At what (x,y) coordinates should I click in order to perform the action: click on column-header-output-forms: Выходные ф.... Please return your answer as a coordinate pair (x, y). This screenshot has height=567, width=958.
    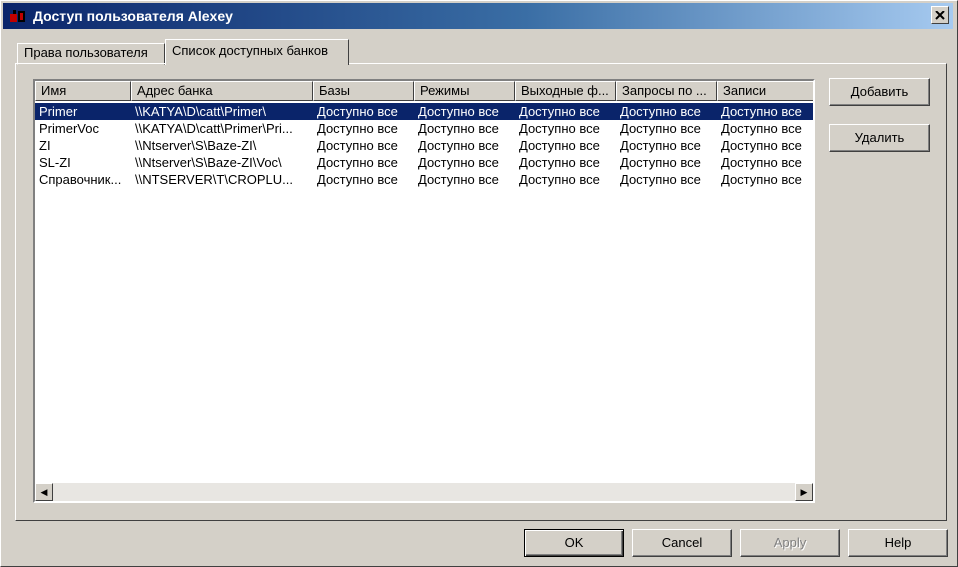
    Looking at the image, I should click on (565, 91).